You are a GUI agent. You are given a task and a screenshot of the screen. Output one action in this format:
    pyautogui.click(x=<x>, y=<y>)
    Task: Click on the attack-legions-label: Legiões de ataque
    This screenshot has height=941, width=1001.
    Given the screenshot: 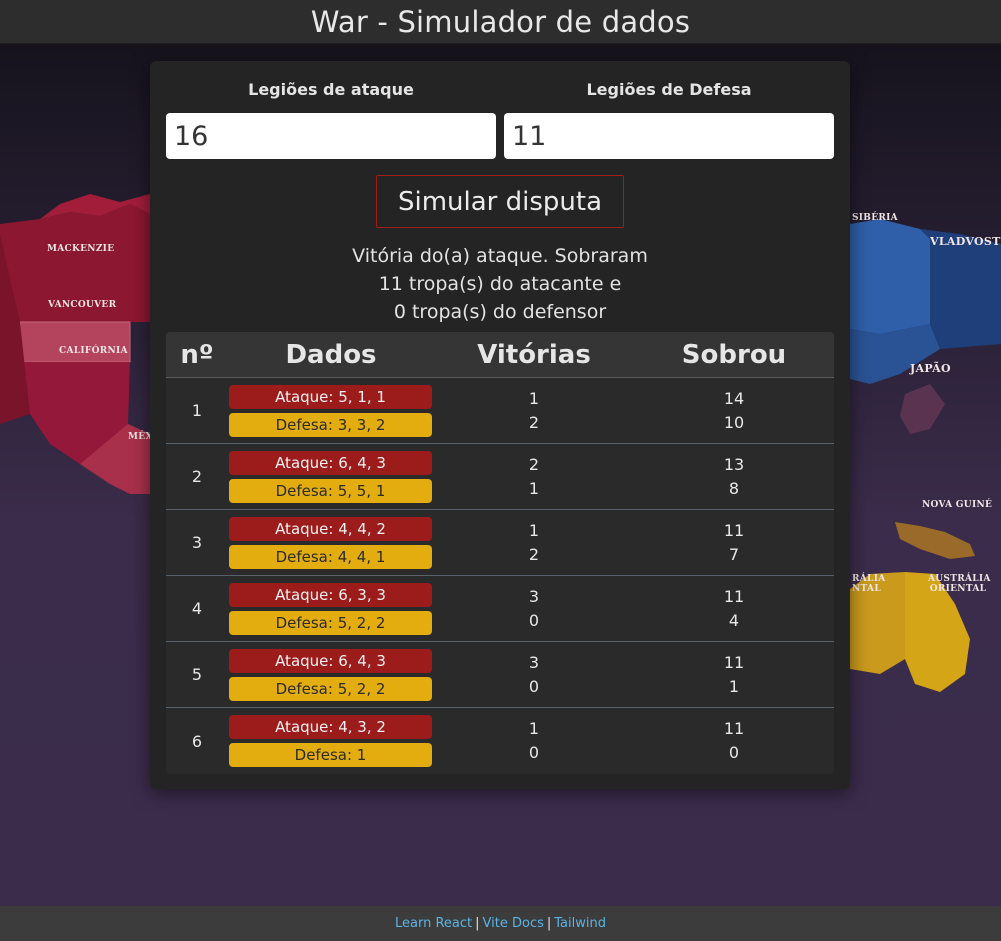 What is the action you would take?
    pyautogui.click(x=331, y=89)
    